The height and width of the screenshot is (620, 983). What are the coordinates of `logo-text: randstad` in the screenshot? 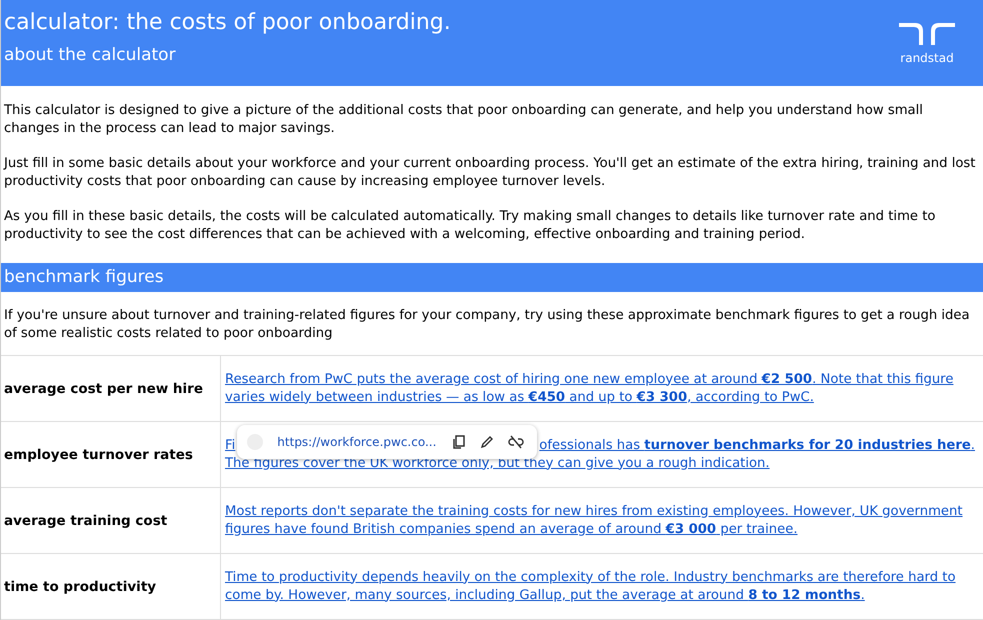 It's located at (927, 58).